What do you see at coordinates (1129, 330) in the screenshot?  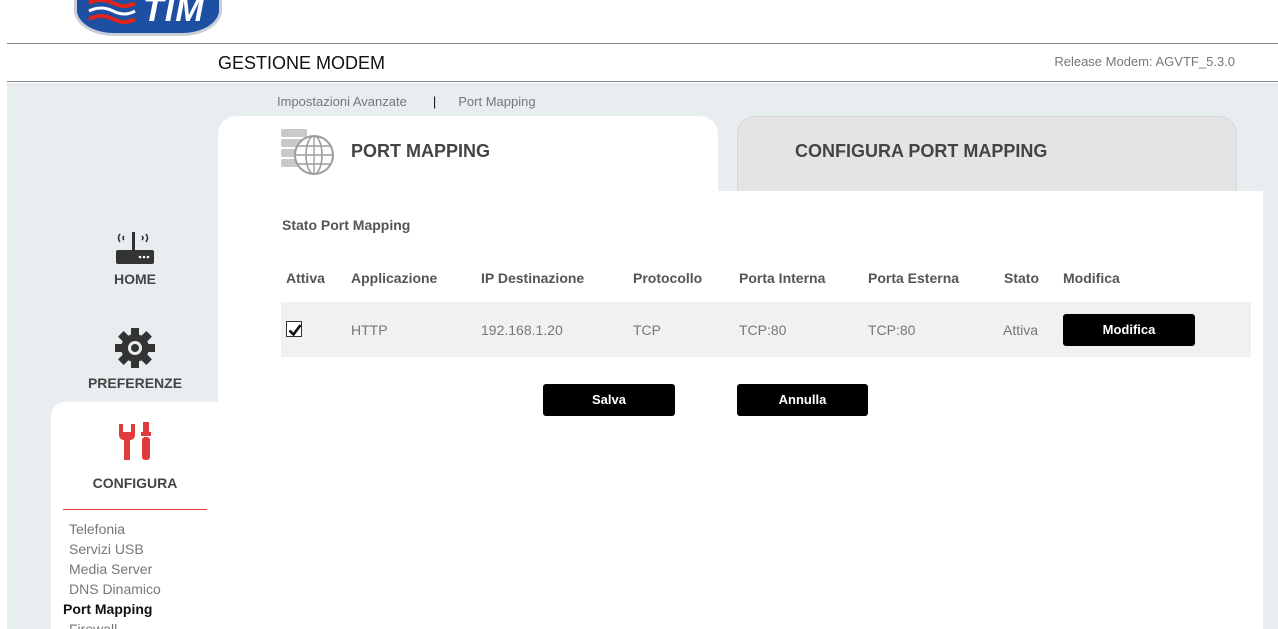 I see `modifica-button: Modifica` at bounding box center [1129, 330].